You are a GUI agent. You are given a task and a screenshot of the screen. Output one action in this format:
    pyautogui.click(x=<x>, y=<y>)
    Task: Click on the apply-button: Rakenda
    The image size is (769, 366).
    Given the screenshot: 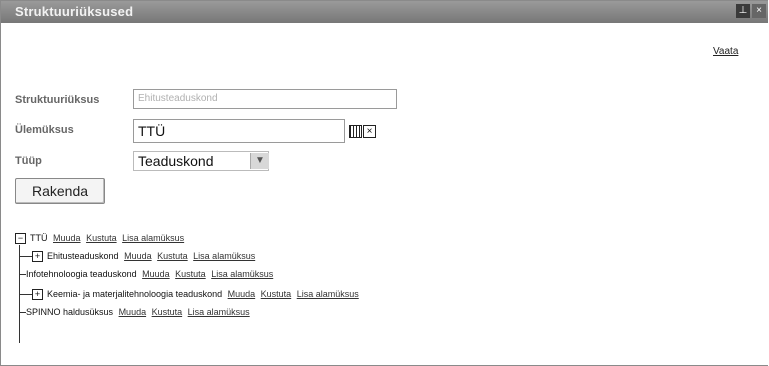 What is the action you would take?
    pyautogui.click(x=60, y=191)
    